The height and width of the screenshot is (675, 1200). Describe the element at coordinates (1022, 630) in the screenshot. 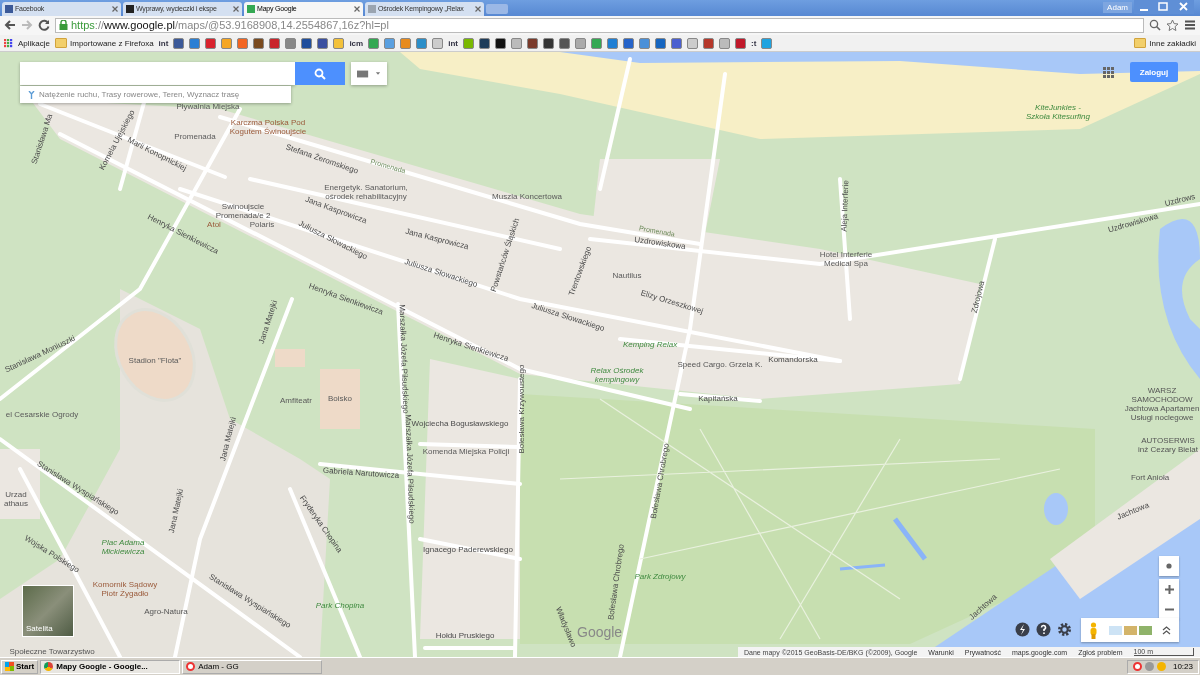

I see `bolt-icon` at that location.